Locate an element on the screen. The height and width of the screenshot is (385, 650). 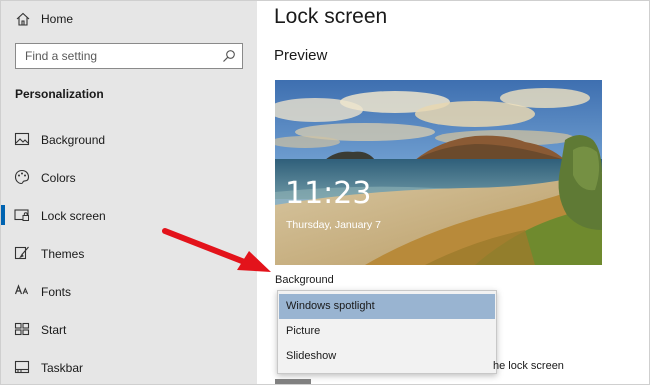
sidebar-item-start: Start is located at coordinates (129, 329).